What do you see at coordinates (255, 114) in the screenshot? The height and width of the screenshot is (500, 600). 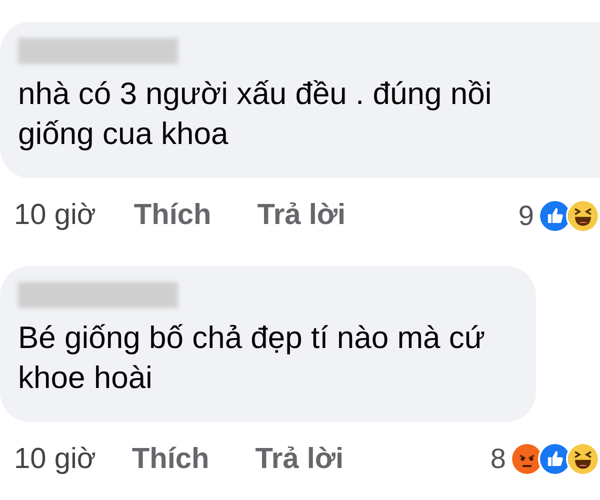 I see `comment-text: nhà có 3 người xấu đều . đúng nồi giống cua khoa` at bounding box center [255, 114].